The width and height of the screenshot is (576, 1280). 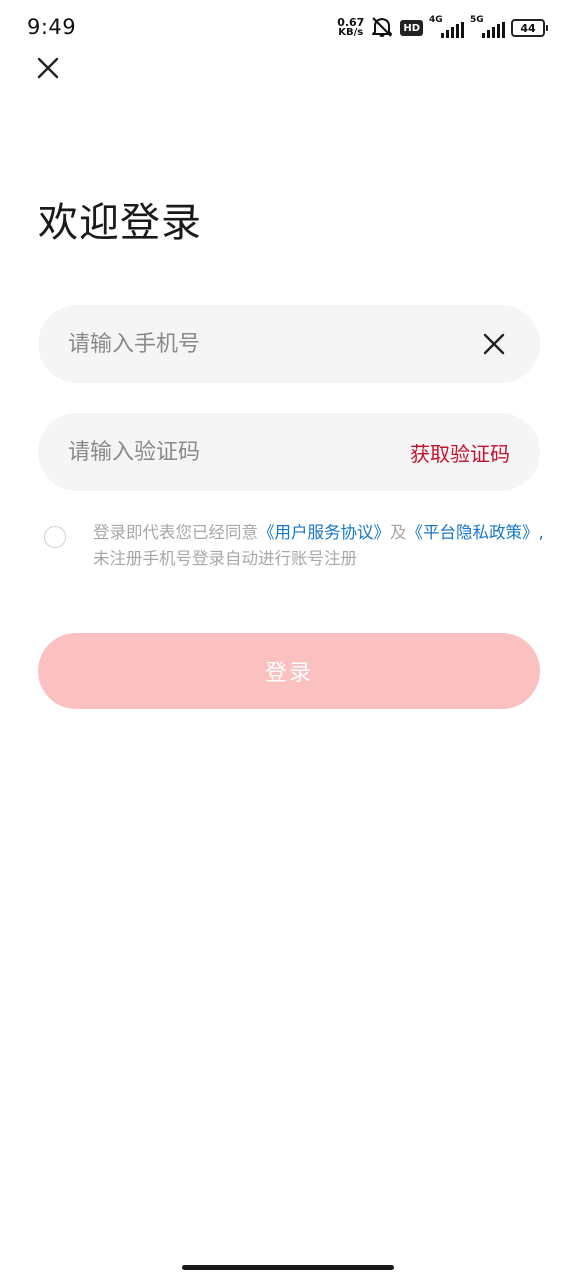 What do you see at coordinates (289, 671) in the screenshot?
I see `login-button: 登录` at bounding box center [289, 671].